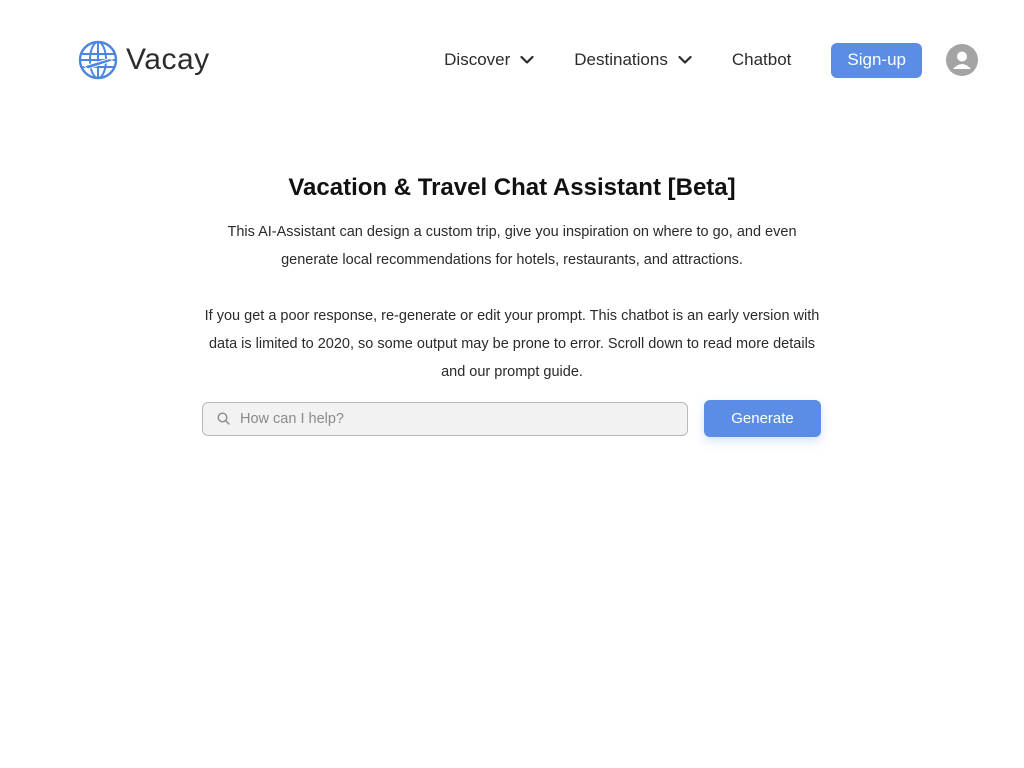 The width and height of the screenshot is (1024, 768). I want to click on nav-destinations-label: Destinations, so click(621, 59).